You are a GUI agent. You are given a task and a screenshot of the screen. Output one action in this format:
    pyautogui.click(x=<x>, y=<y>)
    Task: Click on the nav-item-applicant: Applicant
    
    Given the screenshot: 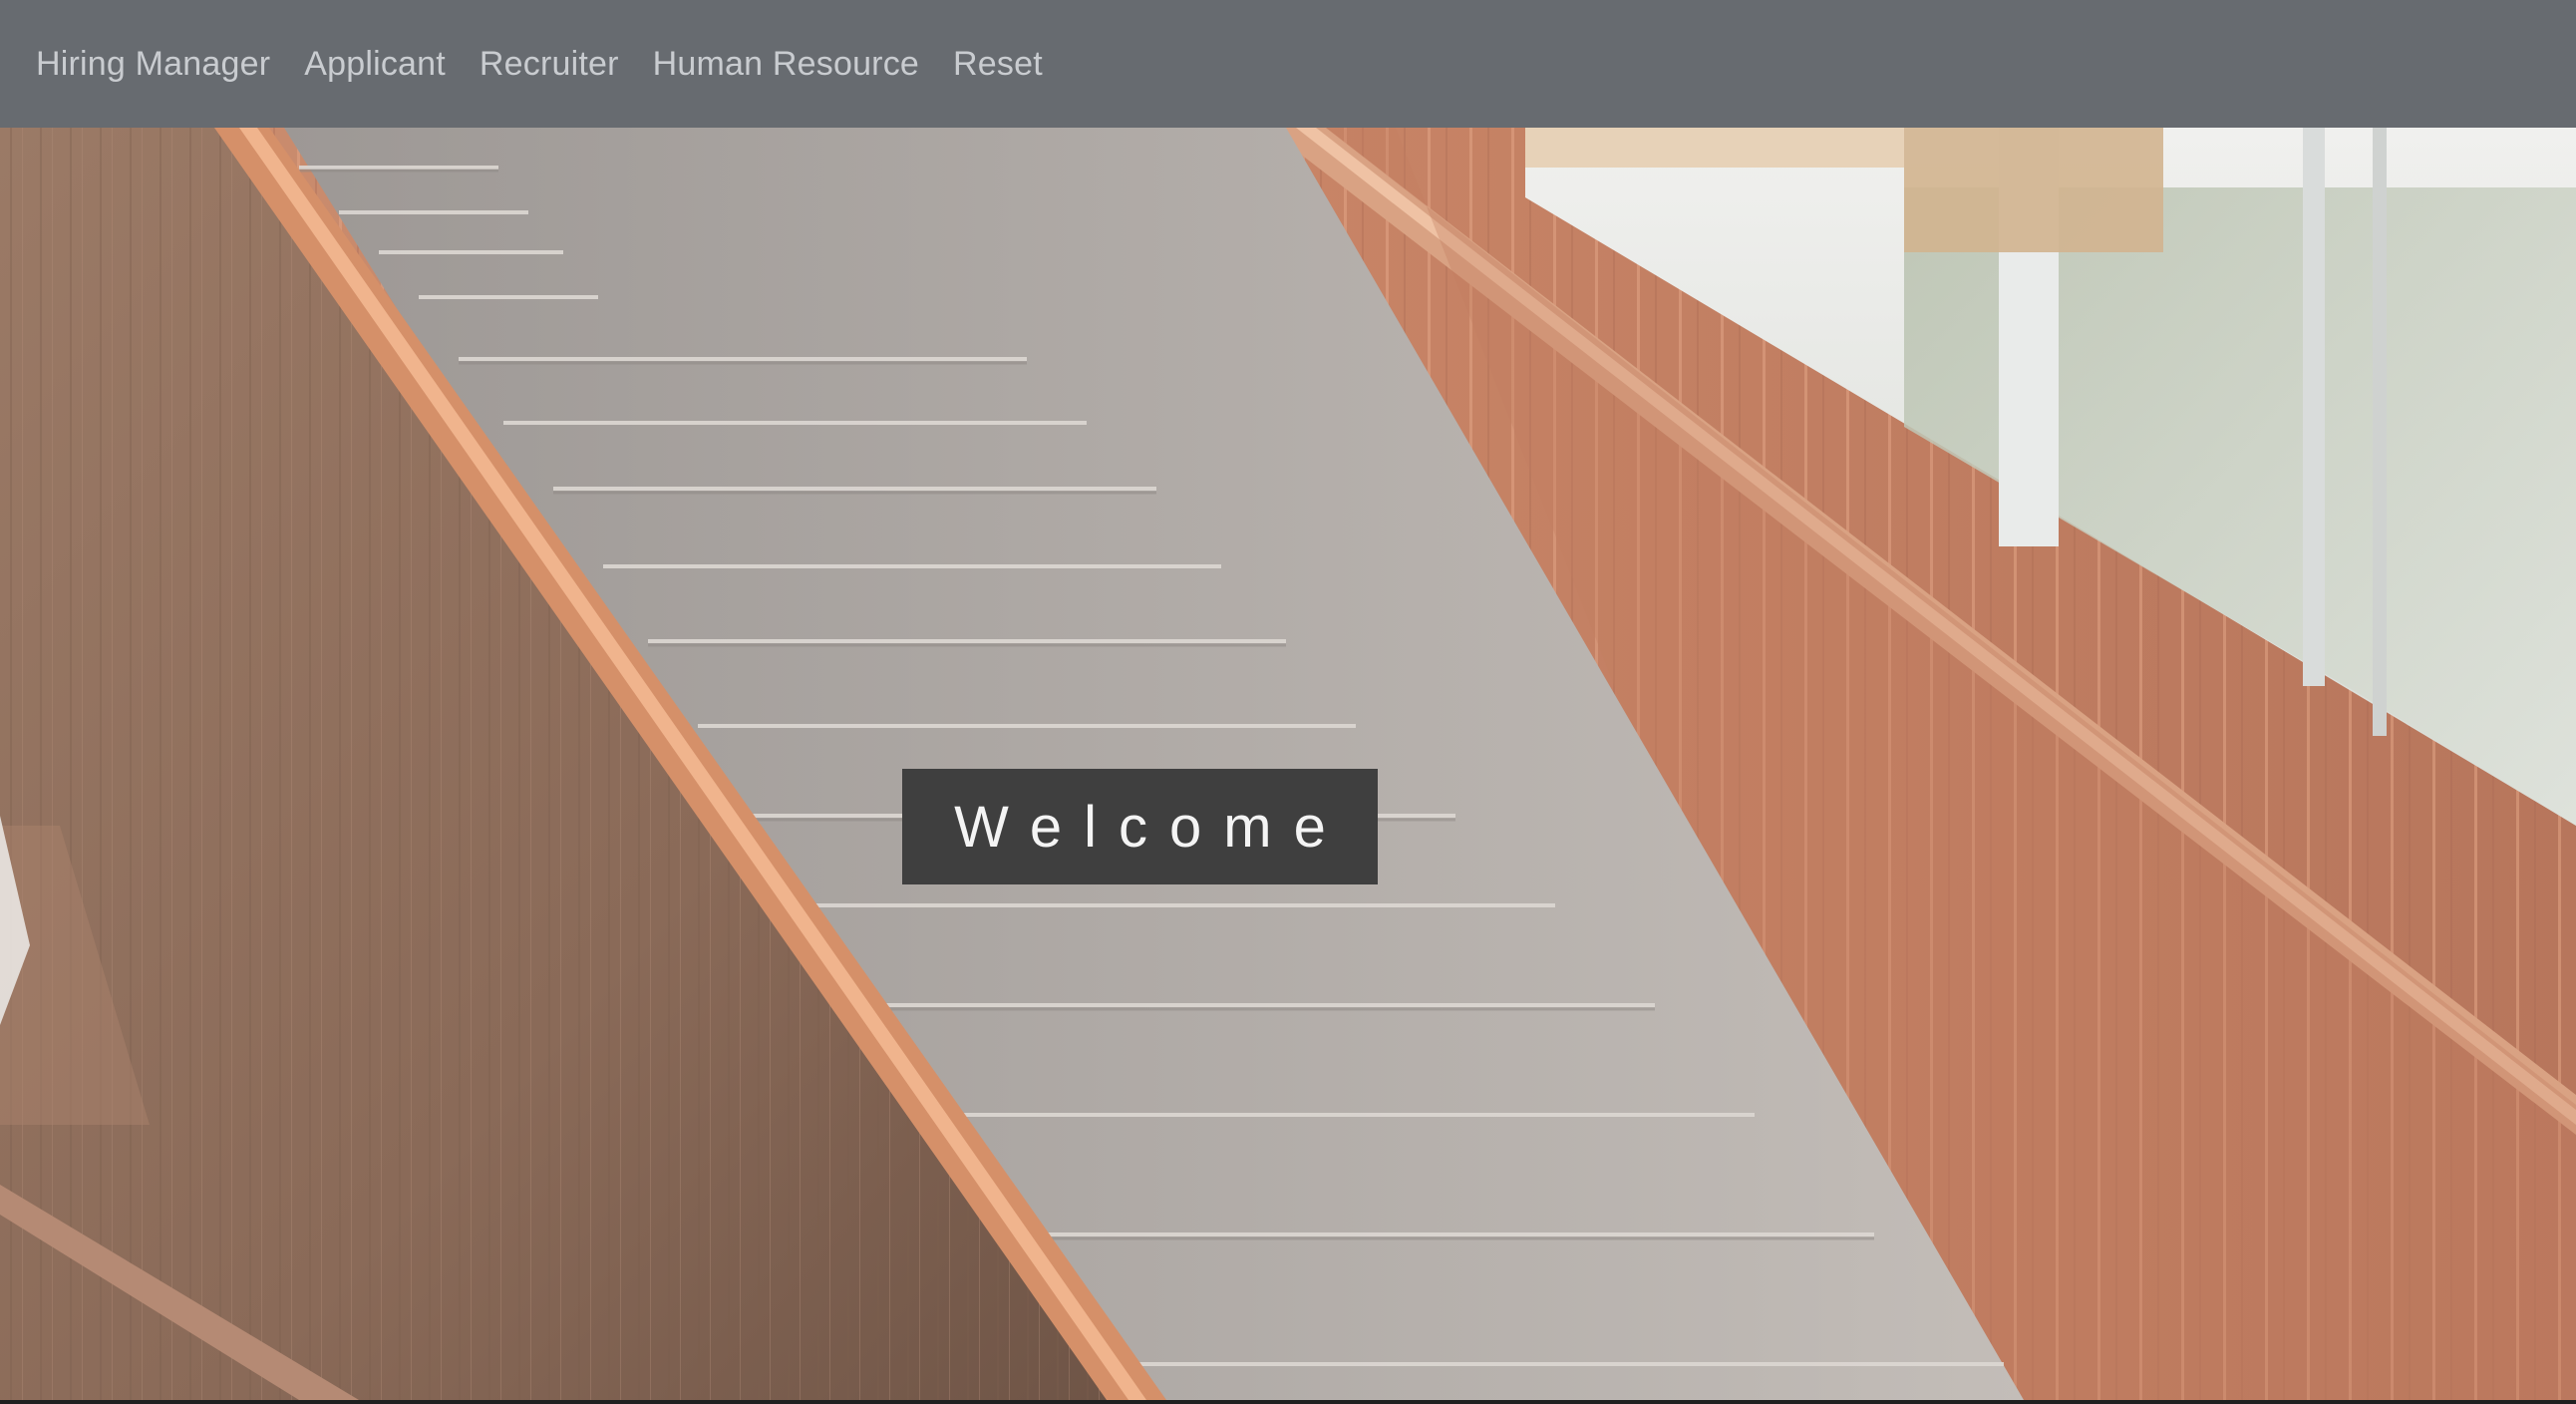 What is the action you would take?
    pyautogui.click(x=375, y=64)
    